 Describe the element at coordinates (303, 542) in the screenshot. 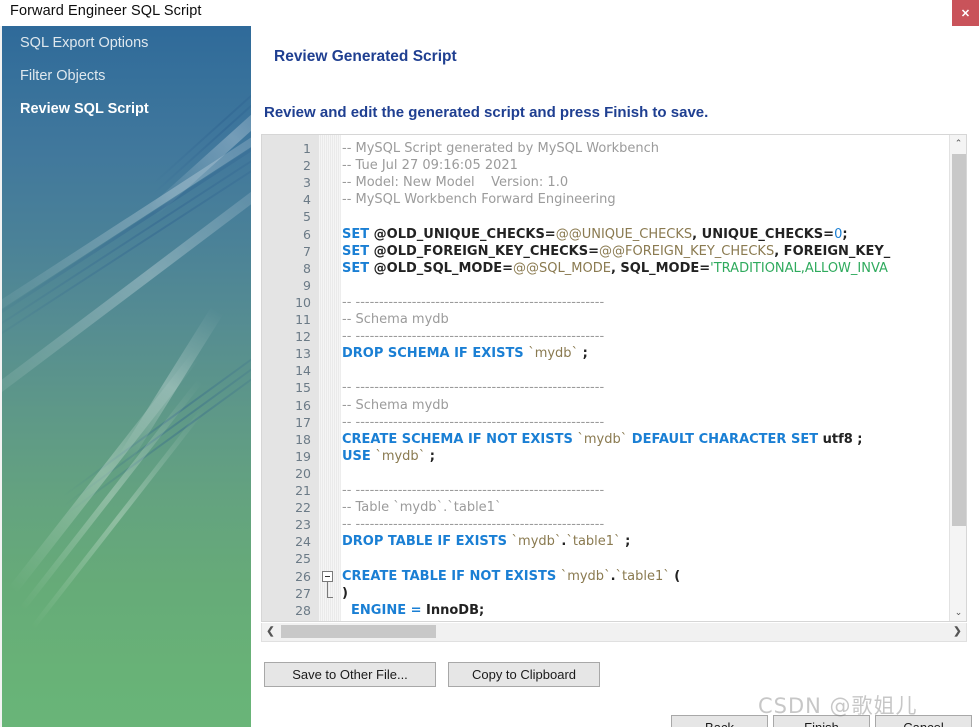

I see `line-number: 24` at that location.